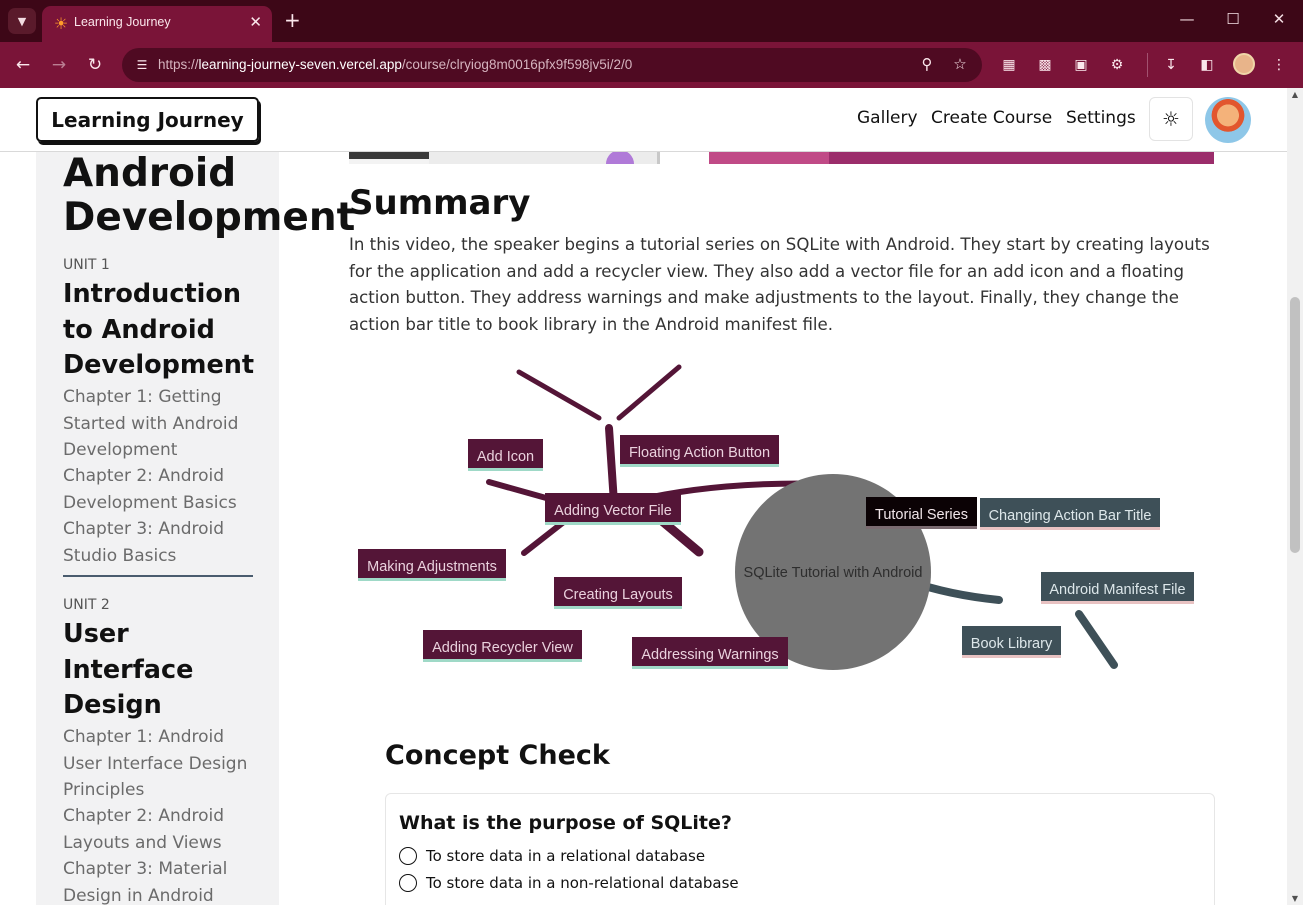  I want to click on mind-map-node-creating-layouts: Creating Layouts, so click(618, 593).